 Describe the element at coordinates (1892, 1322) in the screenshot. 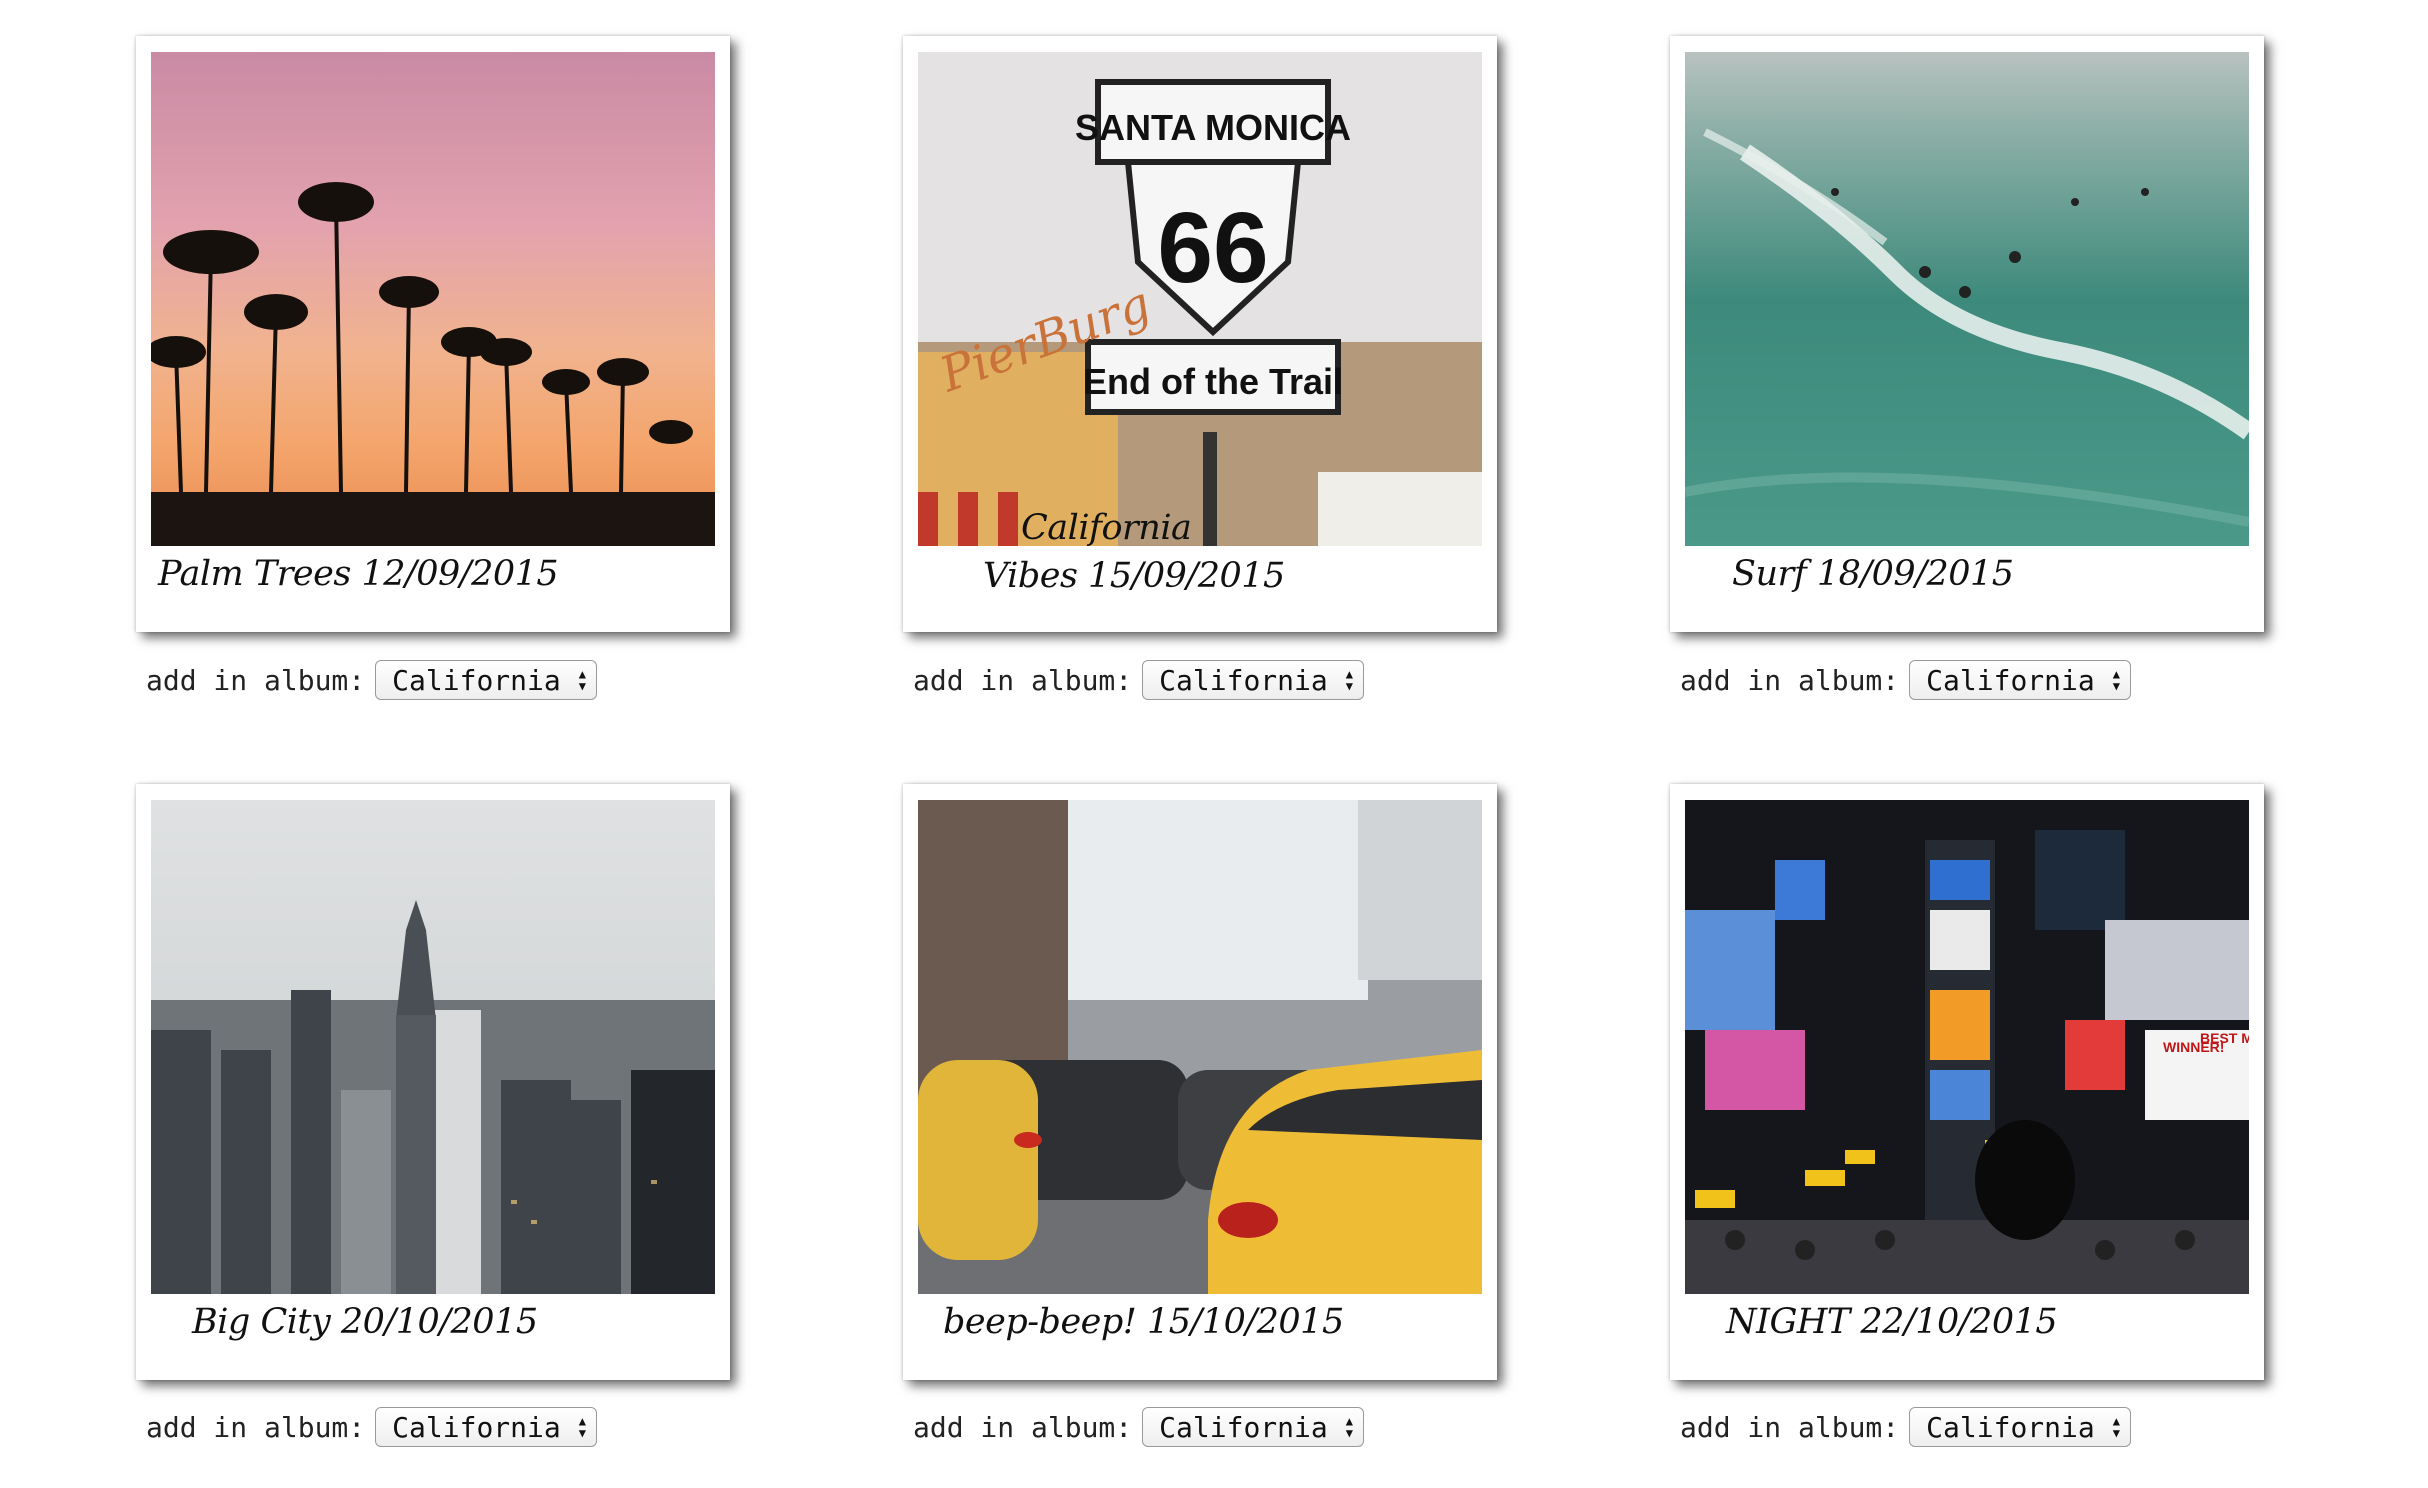

I see `photo-caption: NIGHT 22/10/2015` at that location.